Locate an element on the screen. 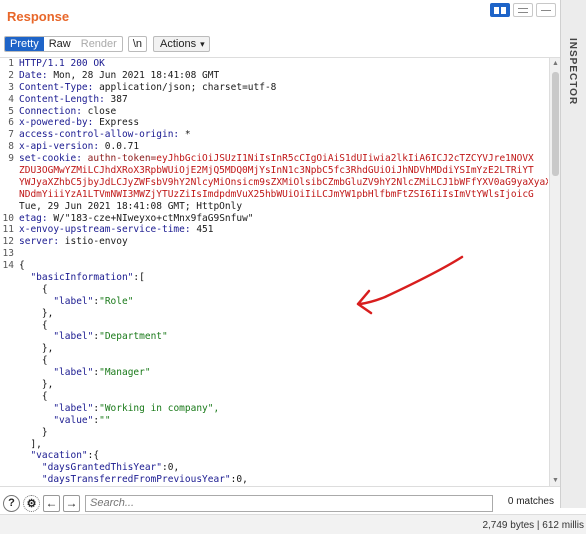 Image resolution: width=586 pixels, height=534 pixels. json-value: 0, is located at coordinates (173, 468).